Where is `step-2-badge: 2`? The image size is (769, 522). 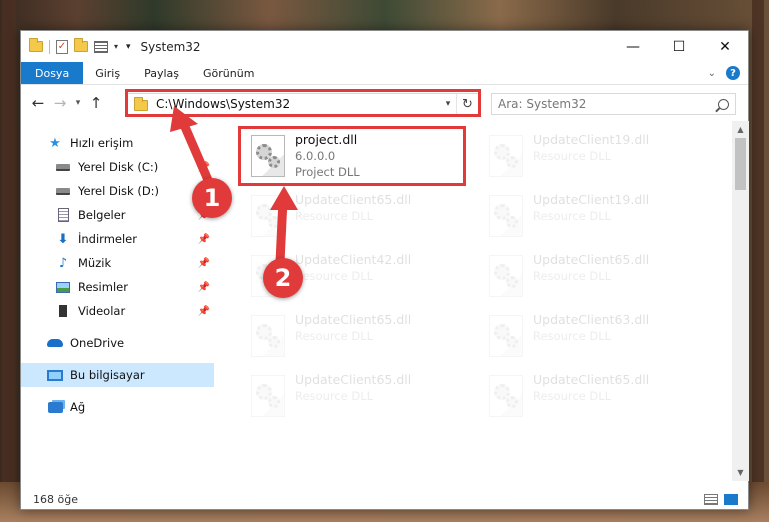
step-2-badge: 2 is located at coordinates (283, 278).